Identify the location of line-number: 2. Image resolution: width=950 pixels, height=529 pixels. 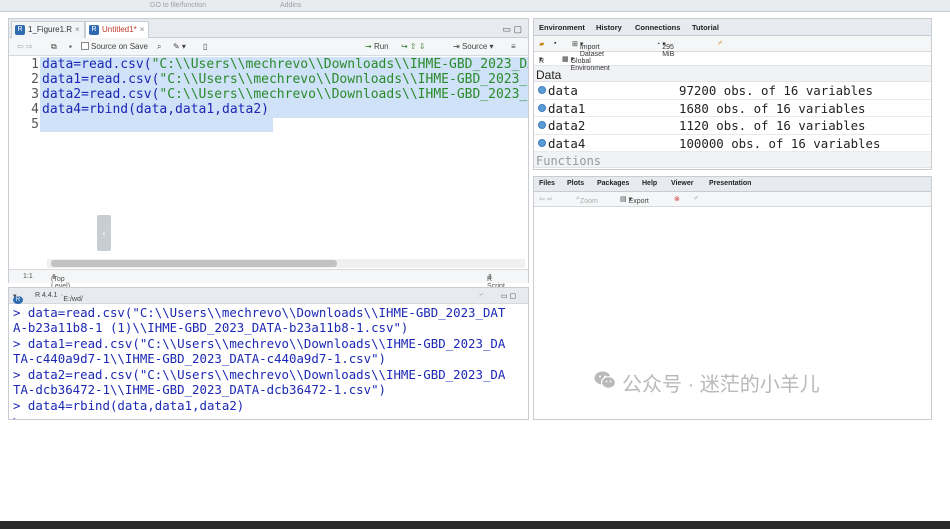
(35, 79).